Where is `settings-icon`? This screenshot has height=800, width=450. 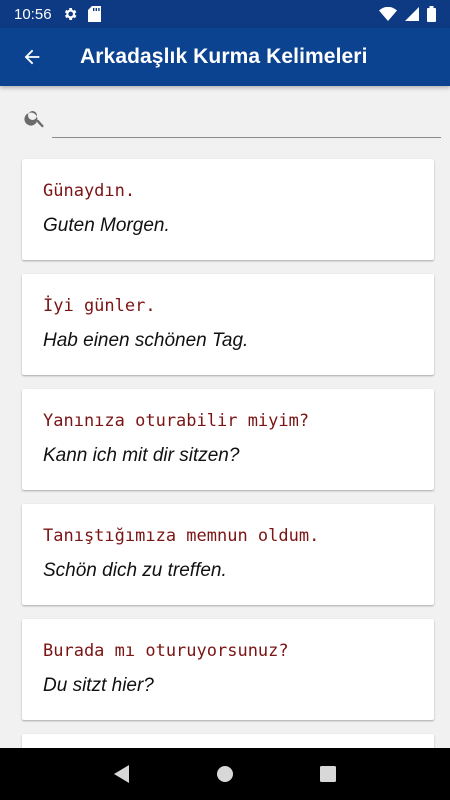 settings-icon is located at coordinates (70, 14).